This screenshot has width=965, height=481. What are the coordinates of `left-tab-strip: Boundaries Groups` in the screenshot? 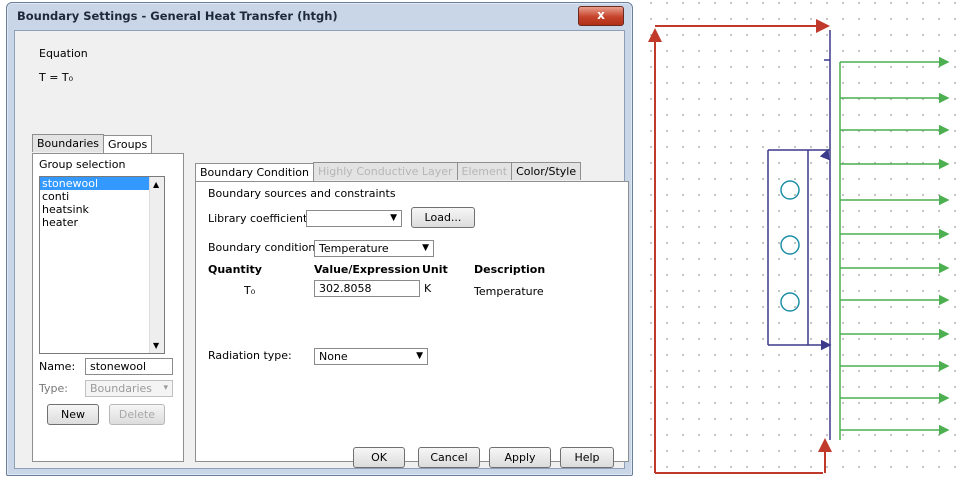 It's located at (92, 144).